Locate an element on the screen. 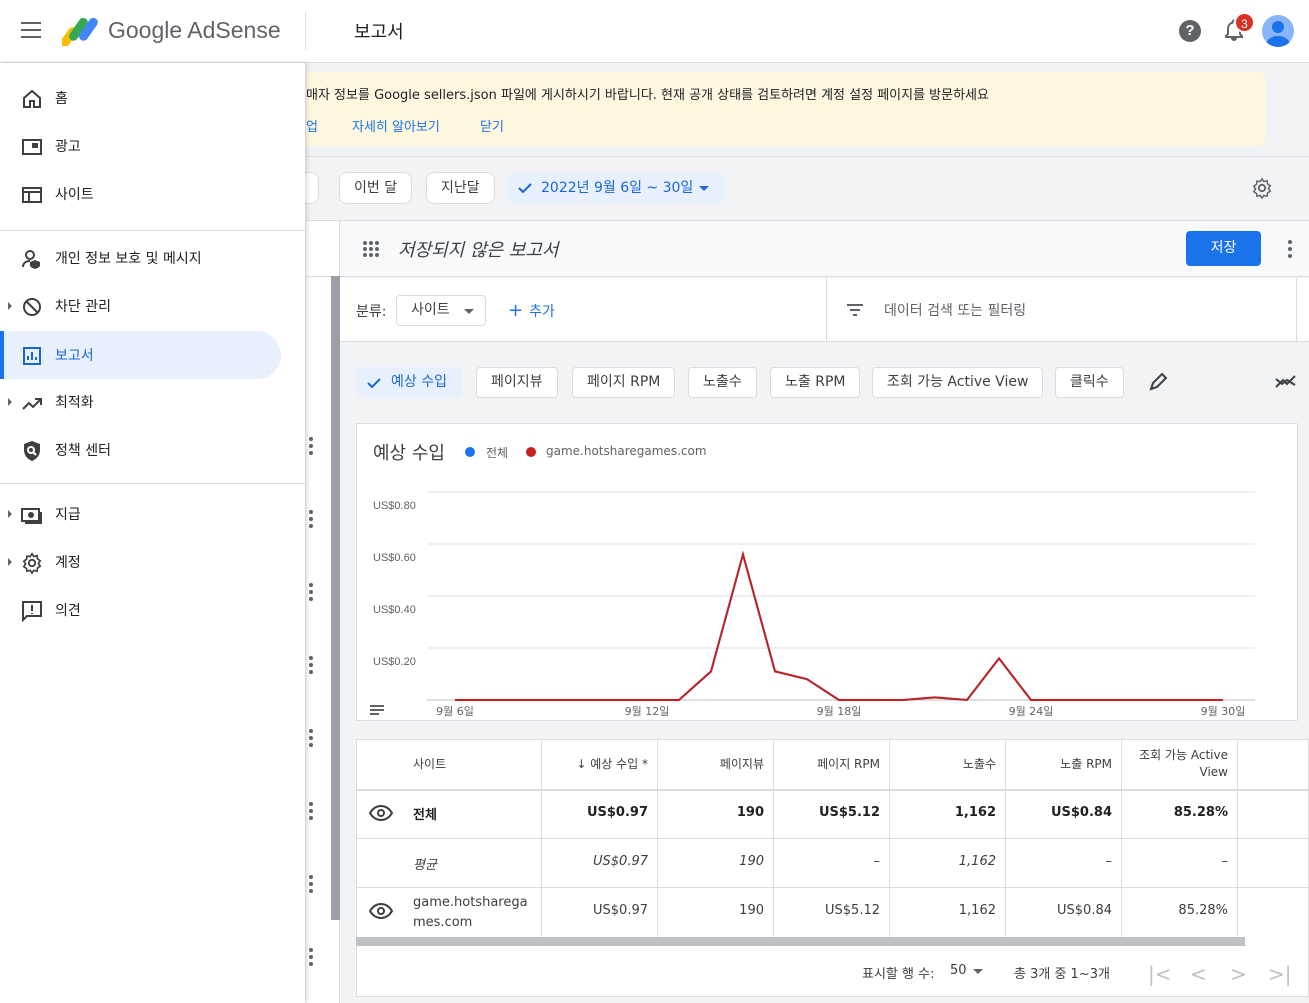 The height and width of the screenshot is (1003, 1309). metric-chip-earnings: 예상 수입 is located at coordinates (409, 382).